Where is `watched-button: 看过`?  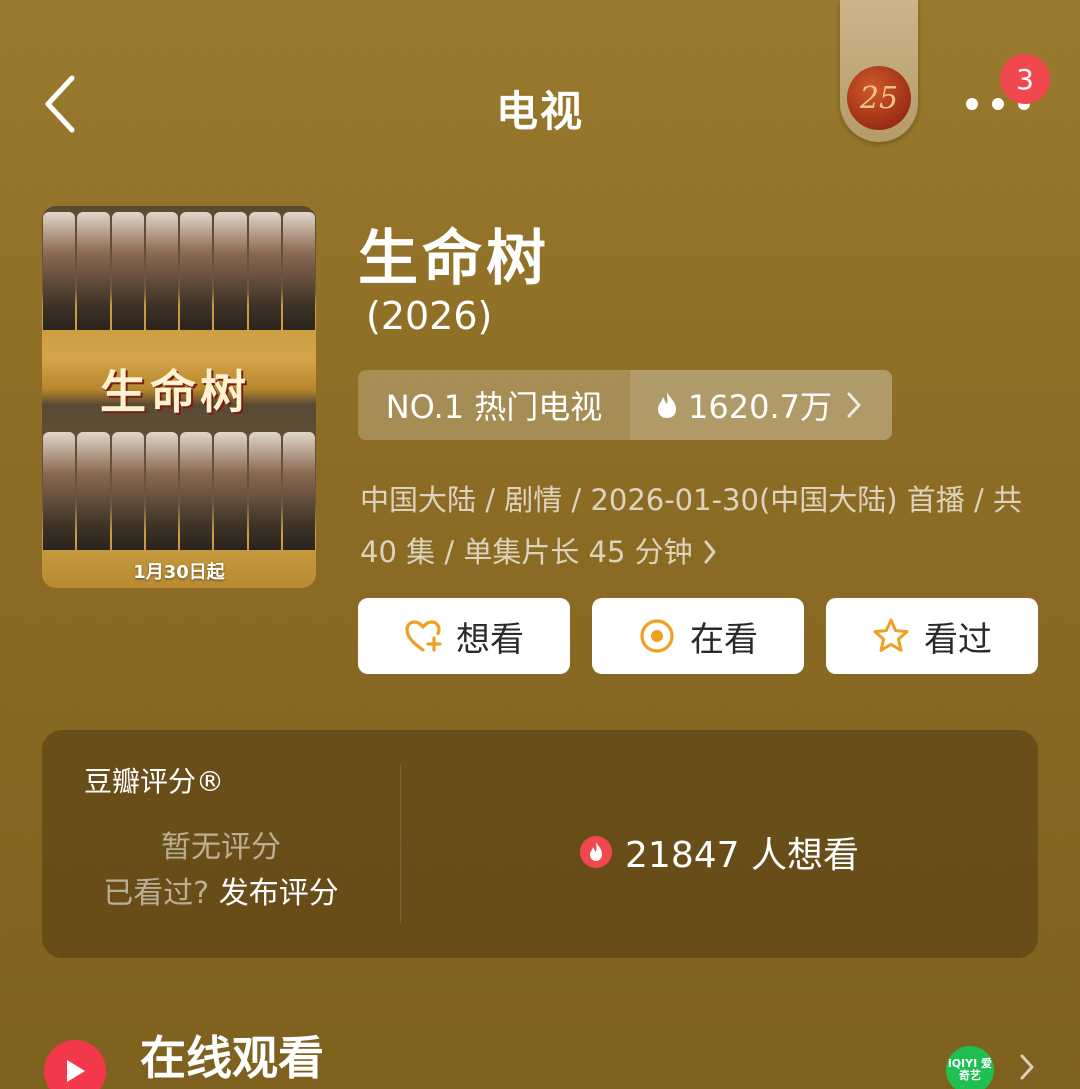 watched-button: 看过 is located at coordinates (932, 636).